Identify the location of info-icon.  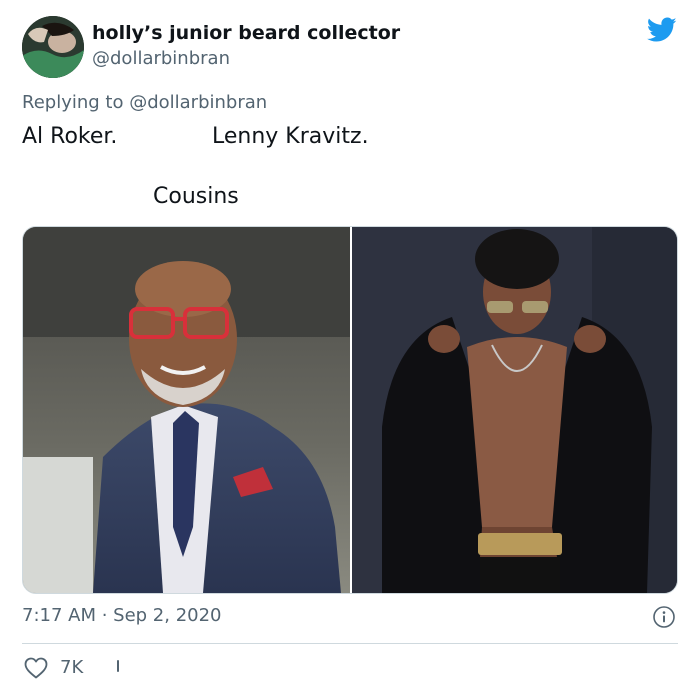
(664, 617).